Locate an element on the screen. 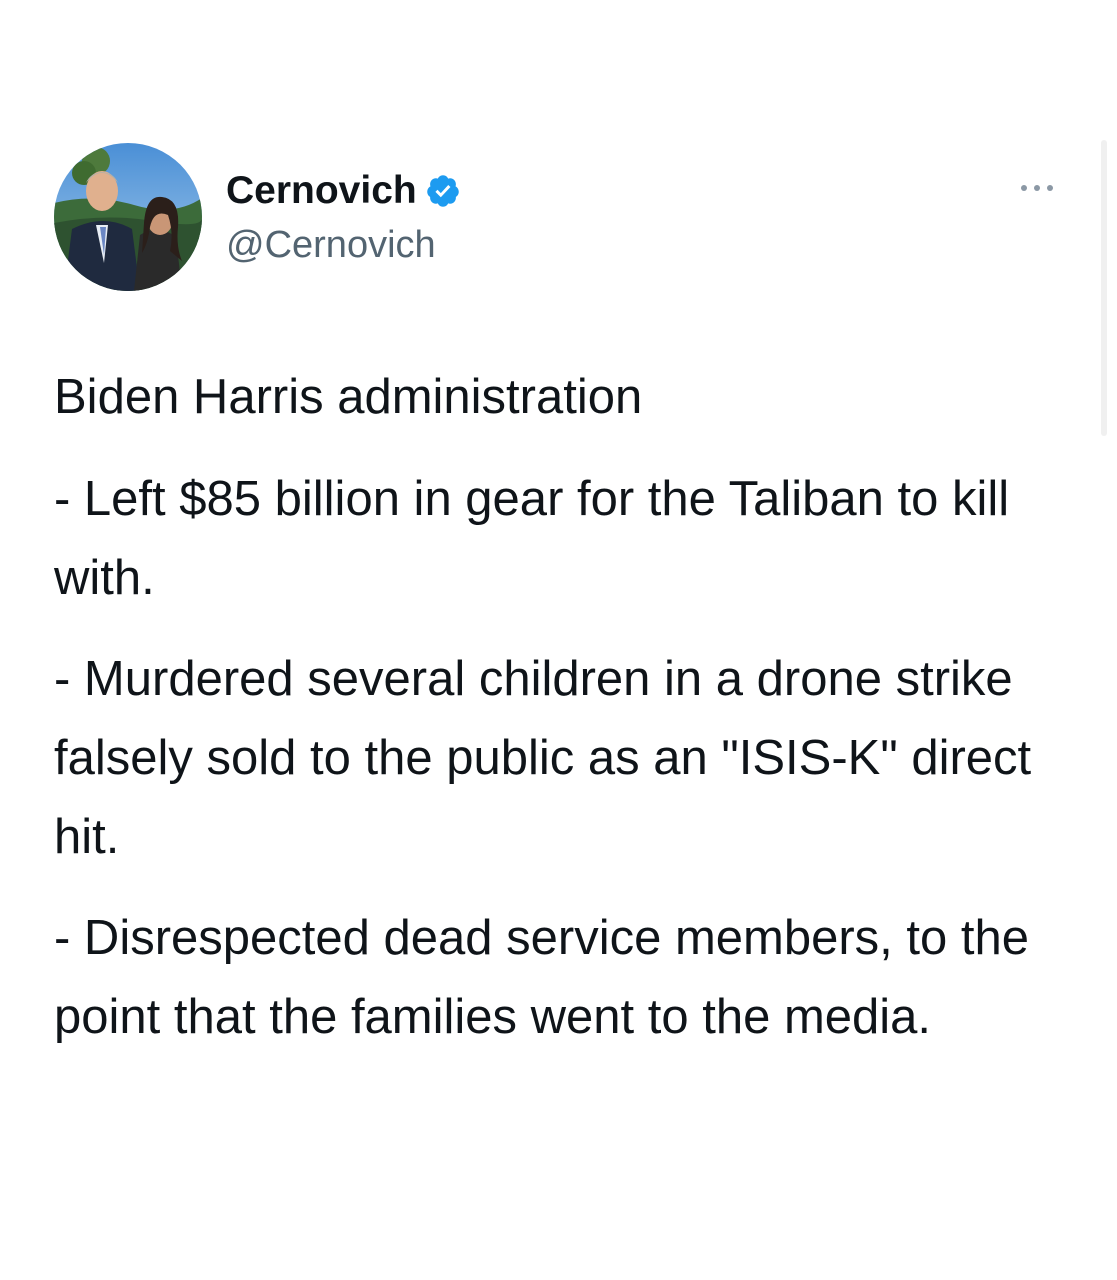 Image resolution: width=1117 pixels, height=1280 pixels. author-handle: @Cernovich is located at coordinates (331, 245).